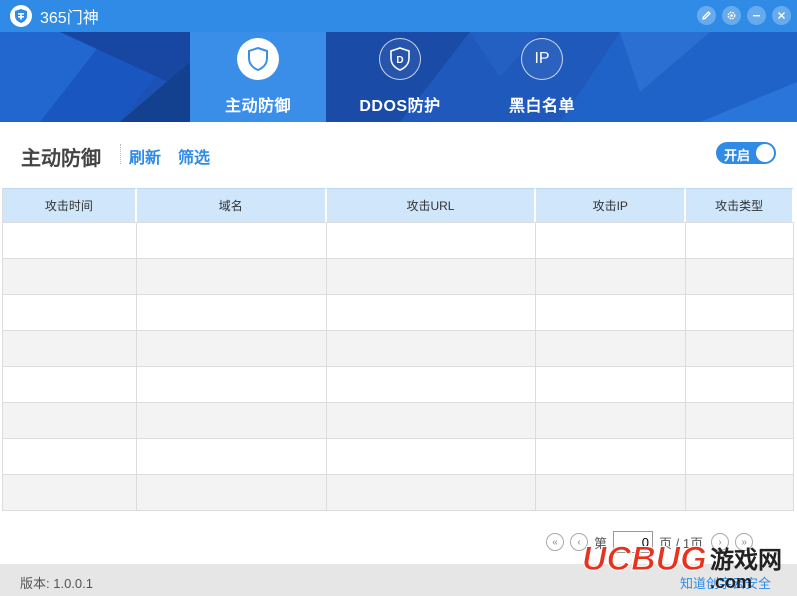 The image size is (797, 596). I want to click on ip-icon: IP, so click(542, 59).